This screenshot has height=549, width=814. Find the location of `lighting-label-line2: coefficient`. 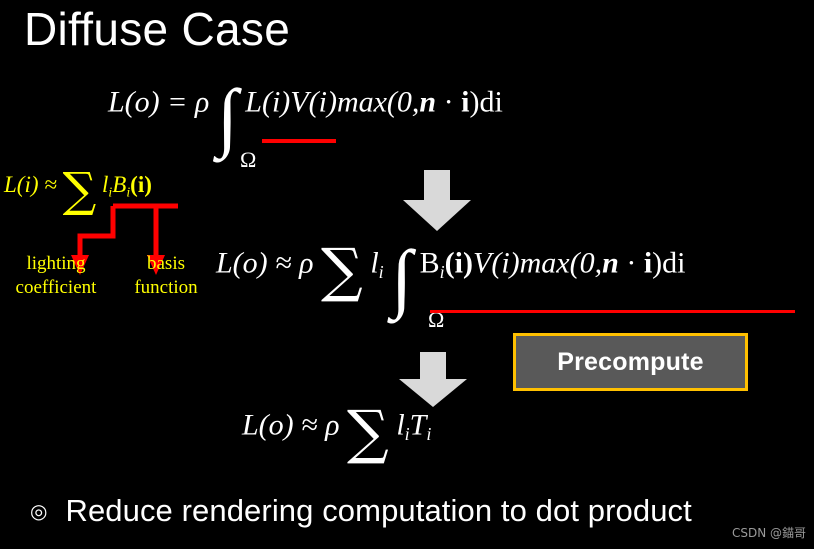

lighting-label-line2: coefficient is located at coordinates (56, 287).